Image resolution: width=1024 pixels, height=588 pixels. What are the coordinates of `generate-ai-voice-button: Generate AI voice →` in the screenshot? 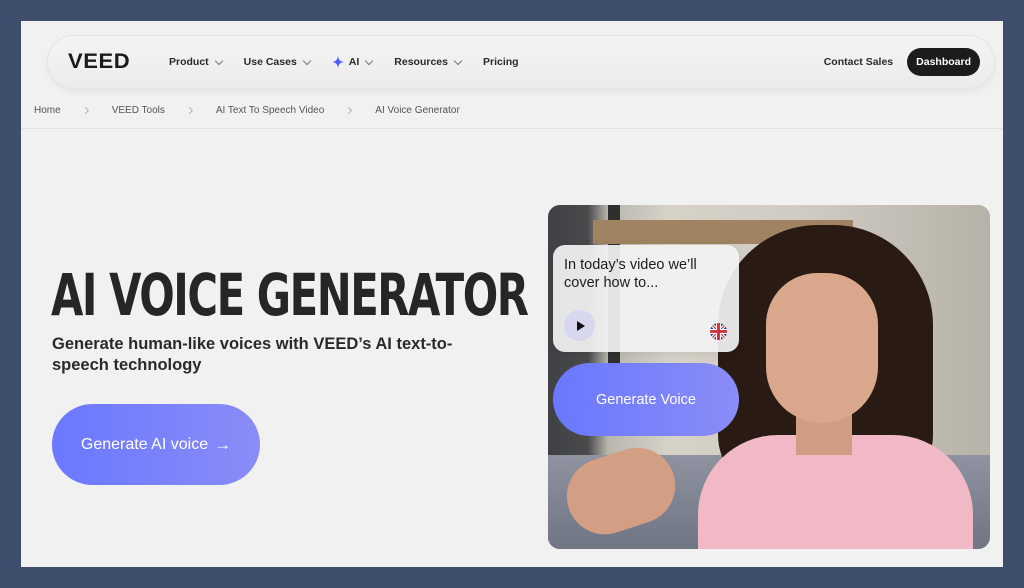 It's located at (156, 444).